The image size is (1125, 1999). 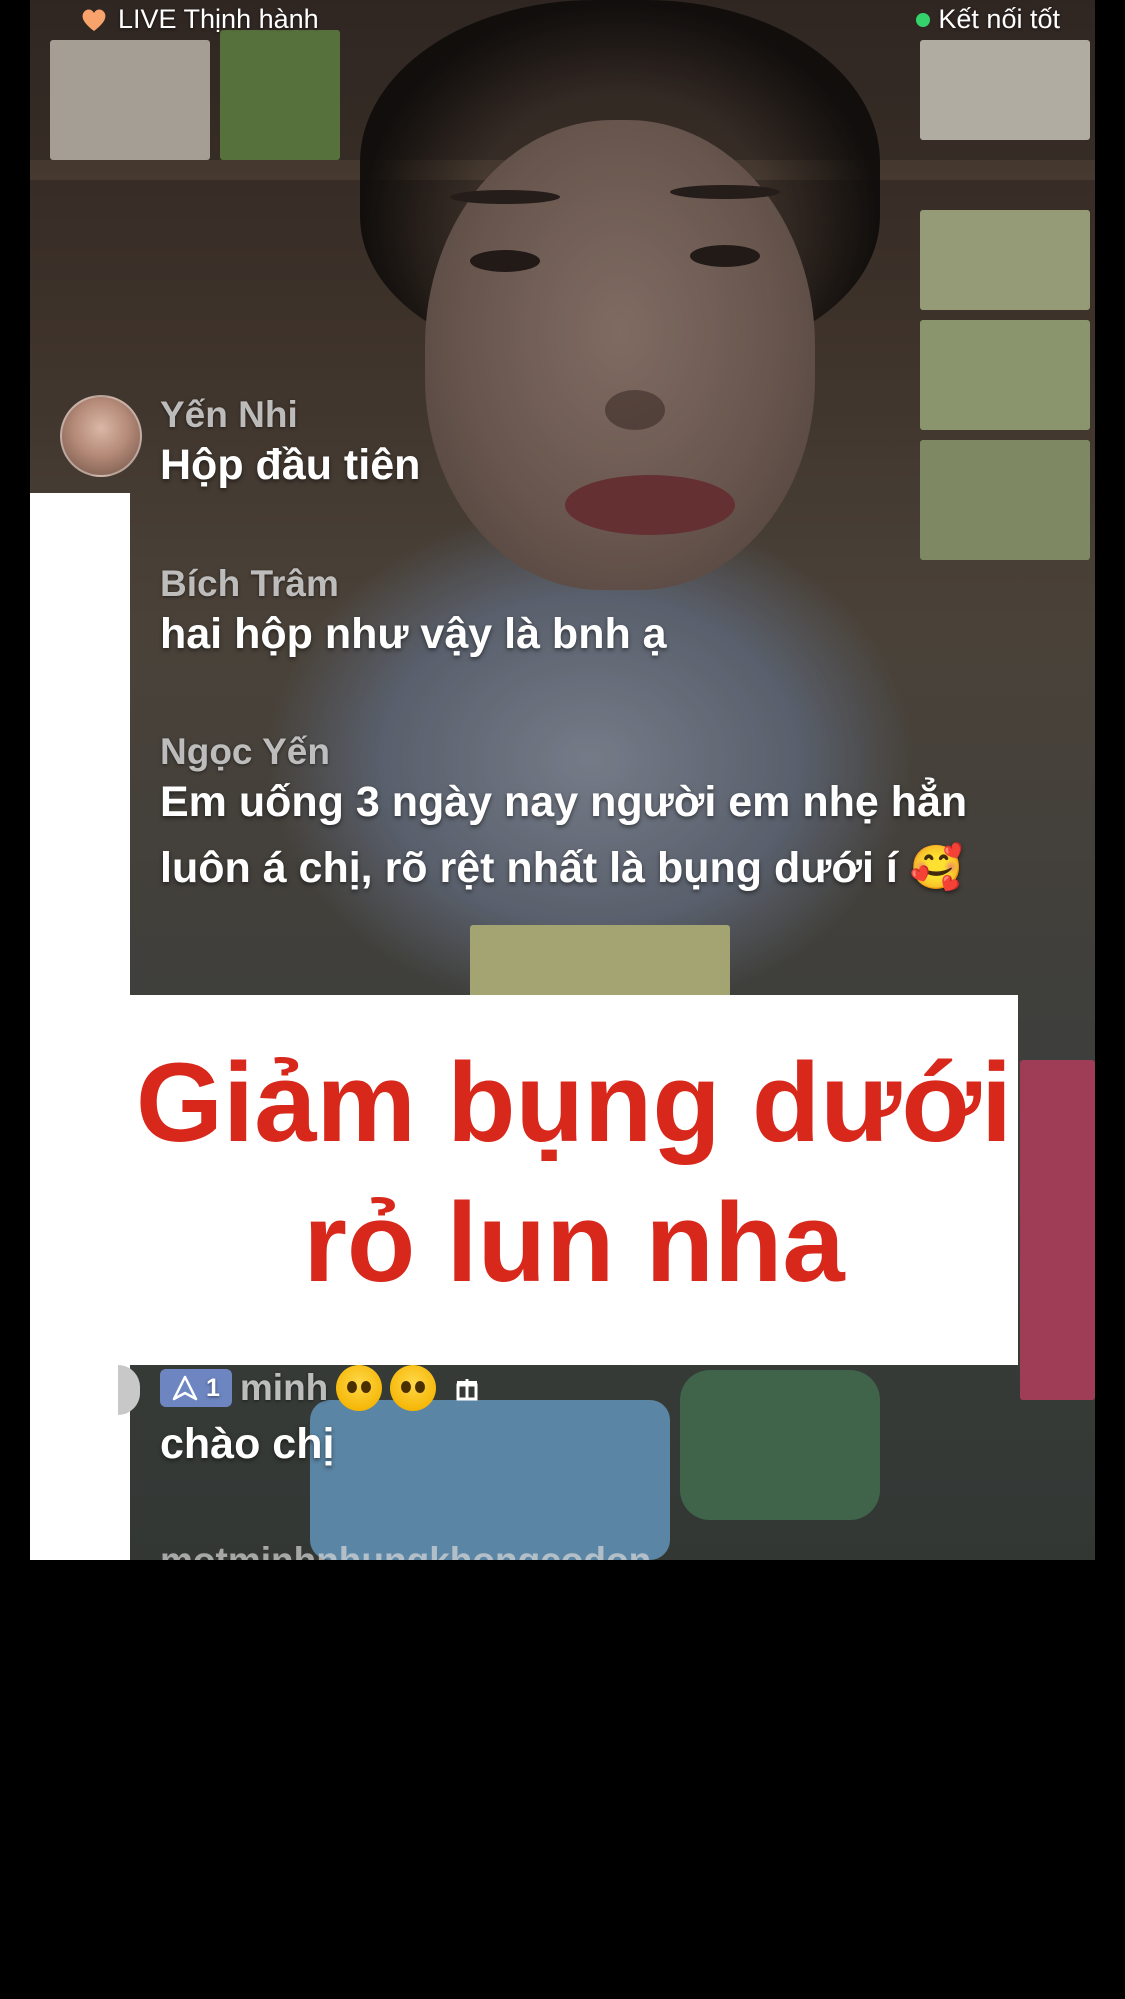 I want to click on caption-text: Giảm bụng dưới rỏ lun nha, so click(x=574, y=1154).